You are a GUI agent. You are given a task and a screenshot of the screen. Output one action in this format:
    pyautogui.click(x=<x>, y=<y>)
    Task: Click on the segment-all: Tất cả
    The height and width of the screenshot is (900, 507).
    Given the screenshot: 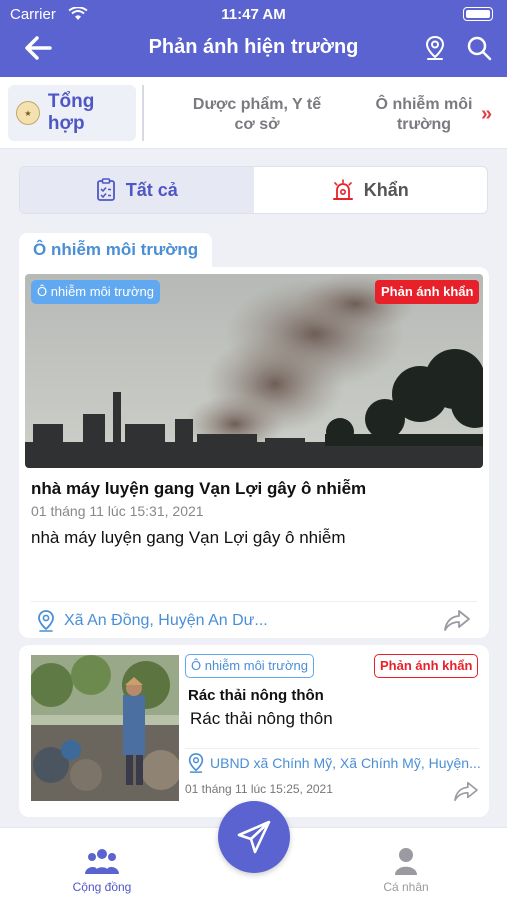 What is the action you would take?
    pyautogui.click(x=137, y=190)
    